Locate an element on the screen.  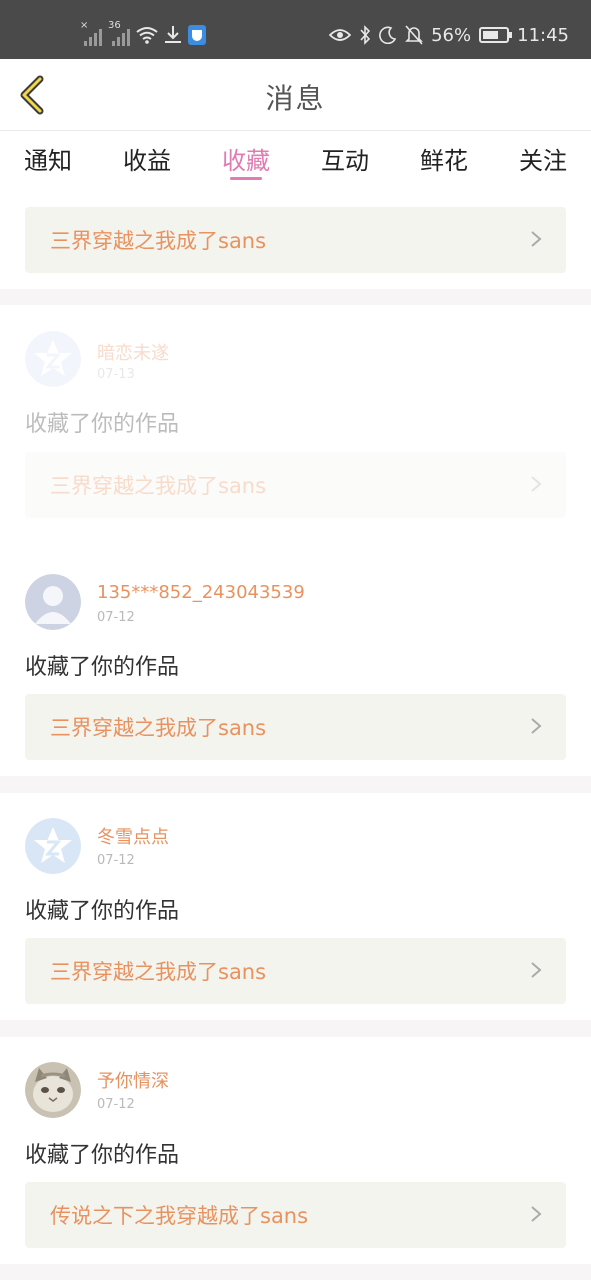
signal-icon: × is located at coordinates (91, 33).